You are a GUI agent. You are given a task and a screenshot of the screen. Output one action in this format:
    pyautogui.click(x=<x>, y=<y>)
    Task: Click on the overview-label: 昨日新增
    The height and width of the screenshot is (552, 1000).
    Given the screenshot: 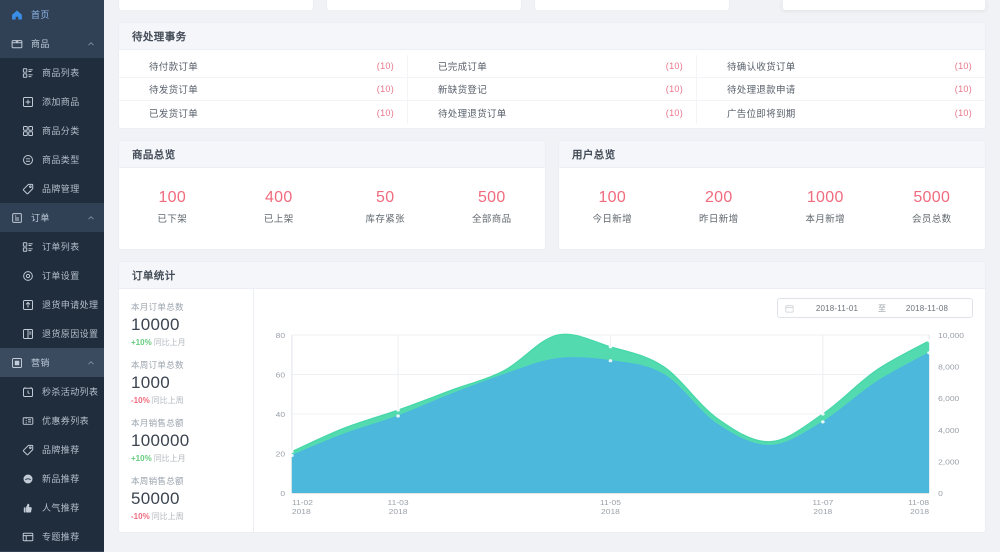 What is the action you would take?
    pyautogui.click(x=718, y=219)
    